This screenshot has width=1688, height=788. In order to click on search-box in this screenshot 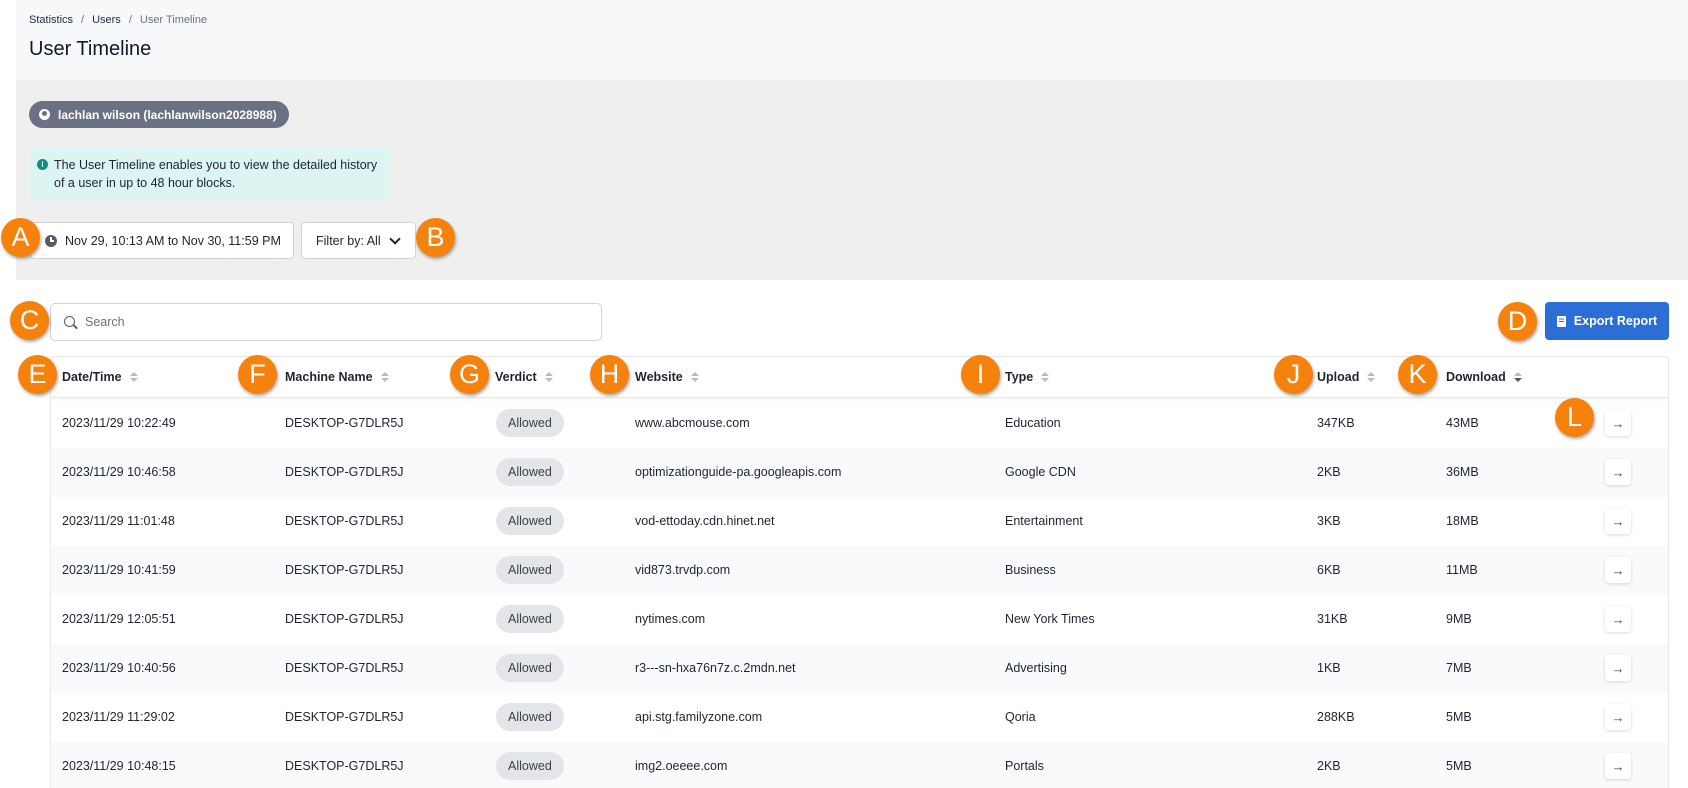, I will do `click(326, 322)`.